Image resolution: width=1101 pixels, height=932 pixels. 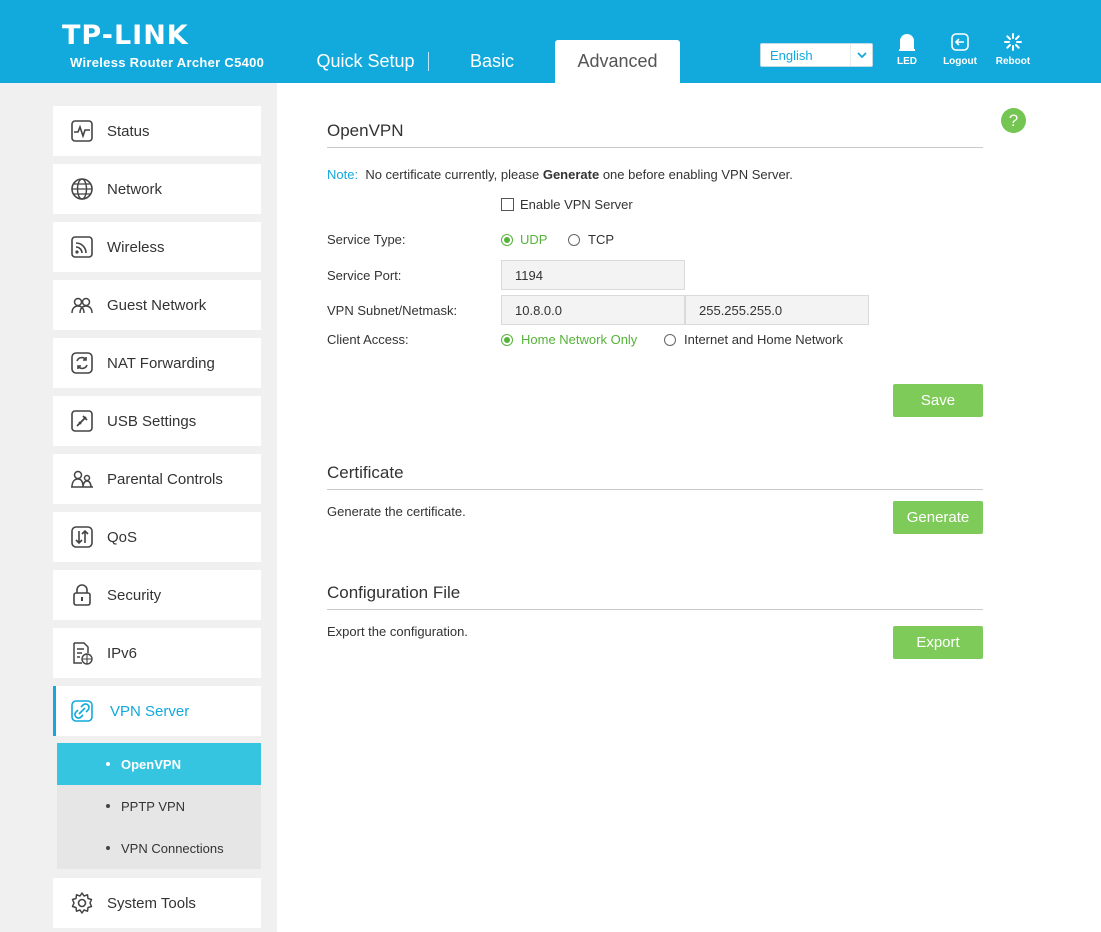 I want to click on udp-label: UDP, so click(x=534, y=239).